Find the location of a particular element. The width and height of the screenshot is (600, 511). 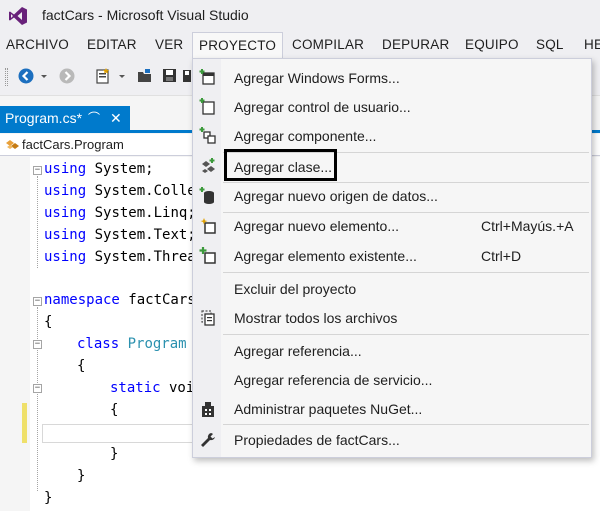

menu-item-add-existing-item: Agregar elemento existente... Ctrl+D is located at coordinates (392, 256).